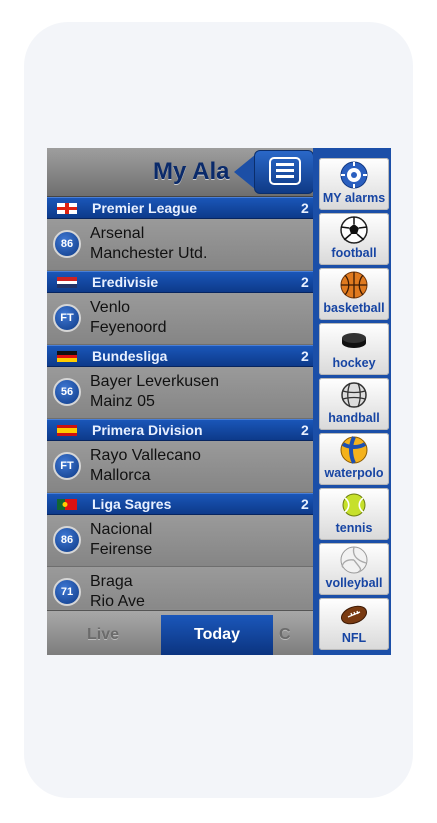 This screenshot has width=437, height=823. What do you see at coordinates (181, 356) in the screenshot?
I see `league-header: Bundesliga 2` at bounding box center [181, 356].